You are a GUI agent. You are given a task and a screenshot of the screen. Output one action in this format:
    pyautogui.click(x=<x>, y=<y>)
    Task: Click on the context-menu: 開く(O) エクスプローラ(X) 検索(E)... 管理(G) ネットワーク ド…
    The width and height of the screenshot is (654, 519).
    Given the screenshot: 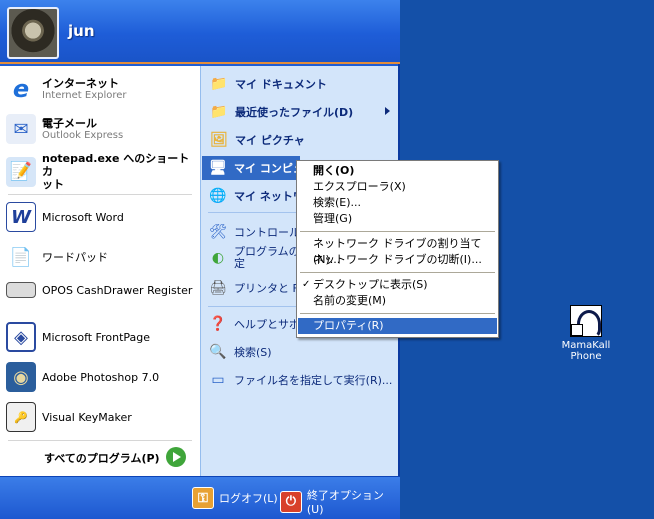 What is the action you would take?
    pyautogui.click(x=397, y=249)
    